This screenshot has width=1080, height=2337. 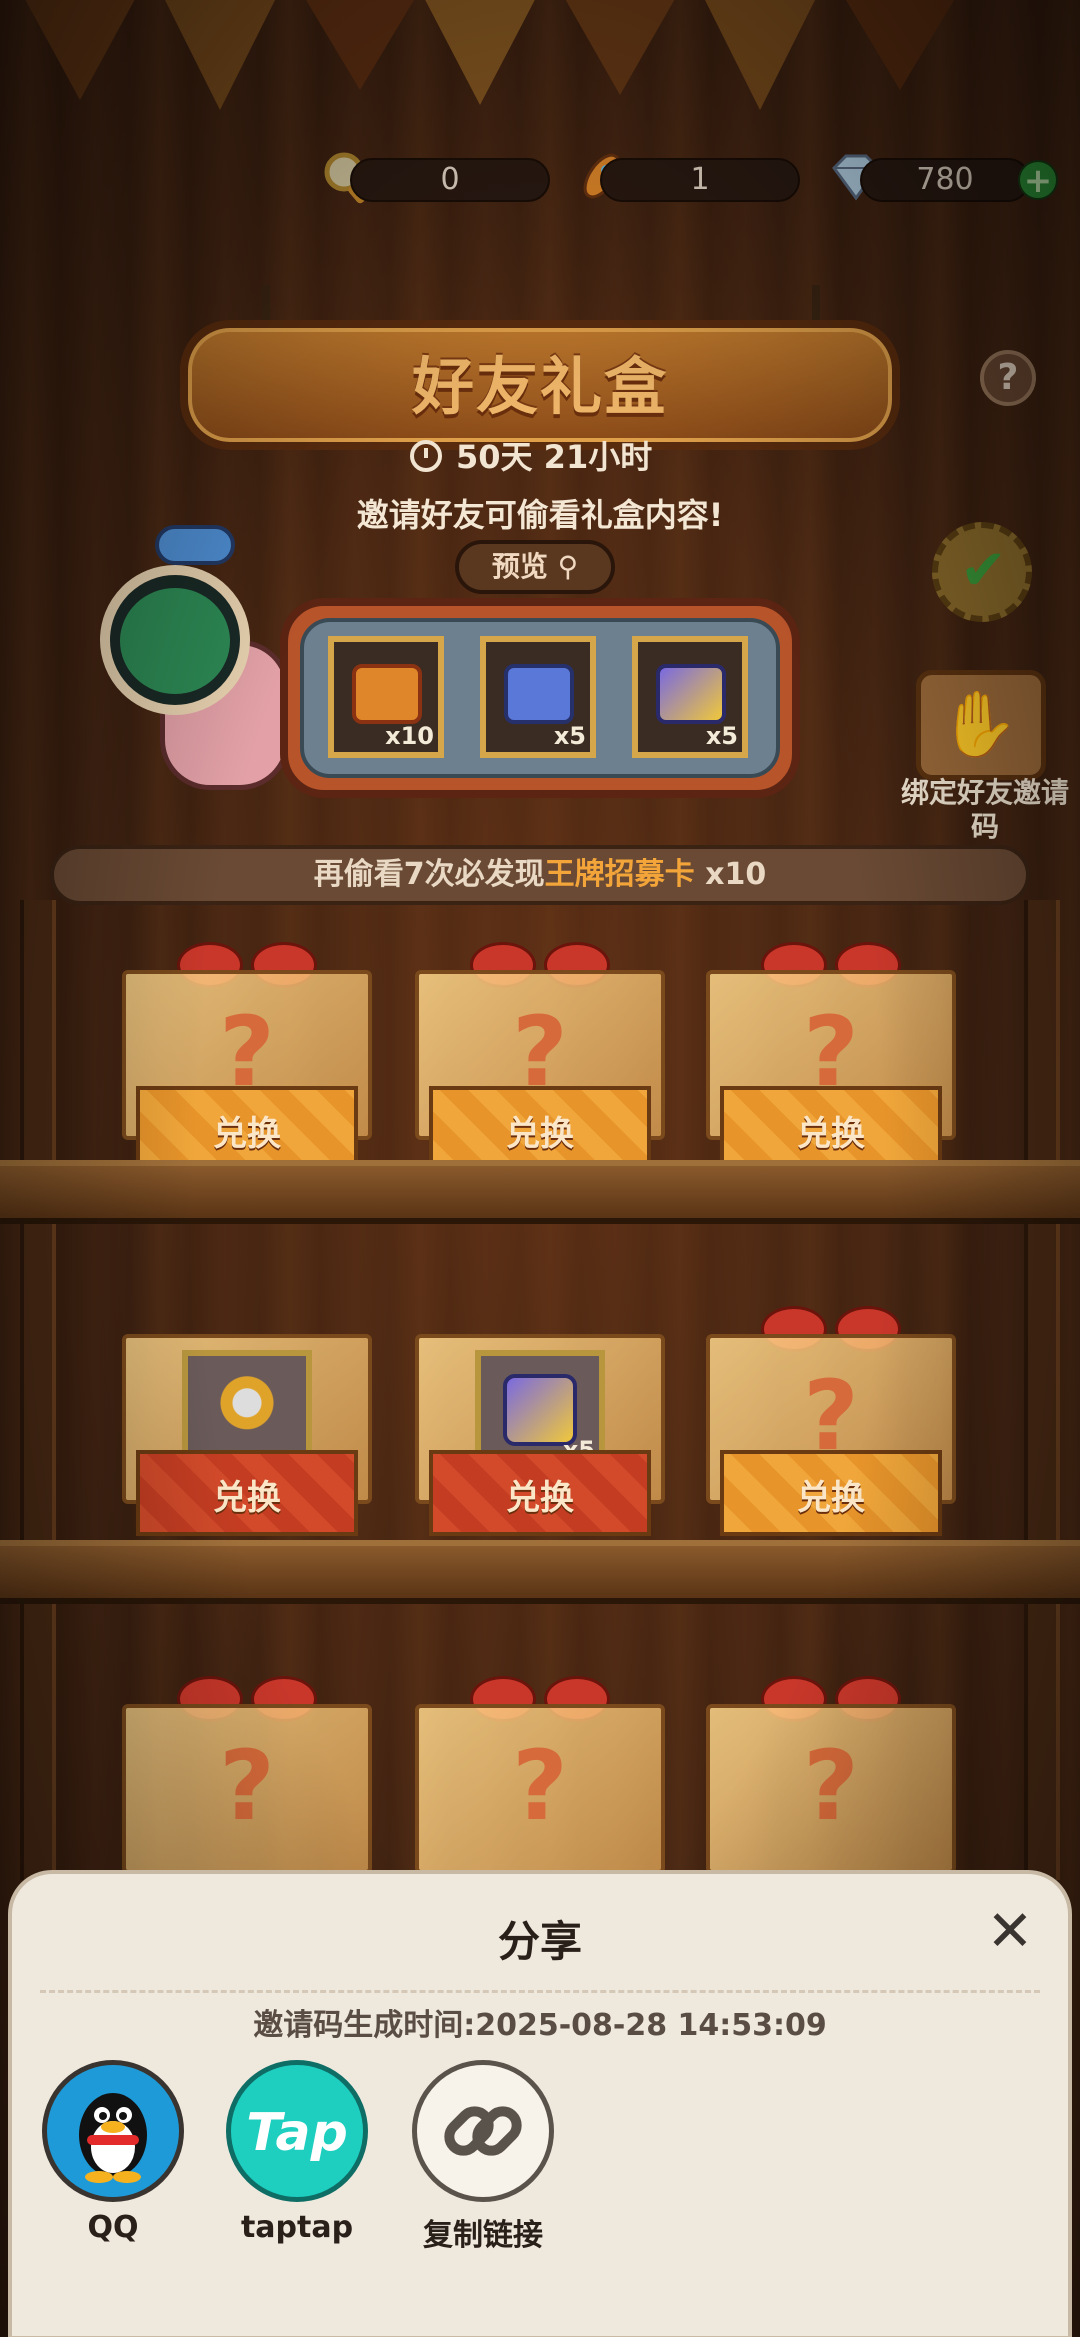 I want to click on handshake-icon: ✋, so click(x=979, y=725).